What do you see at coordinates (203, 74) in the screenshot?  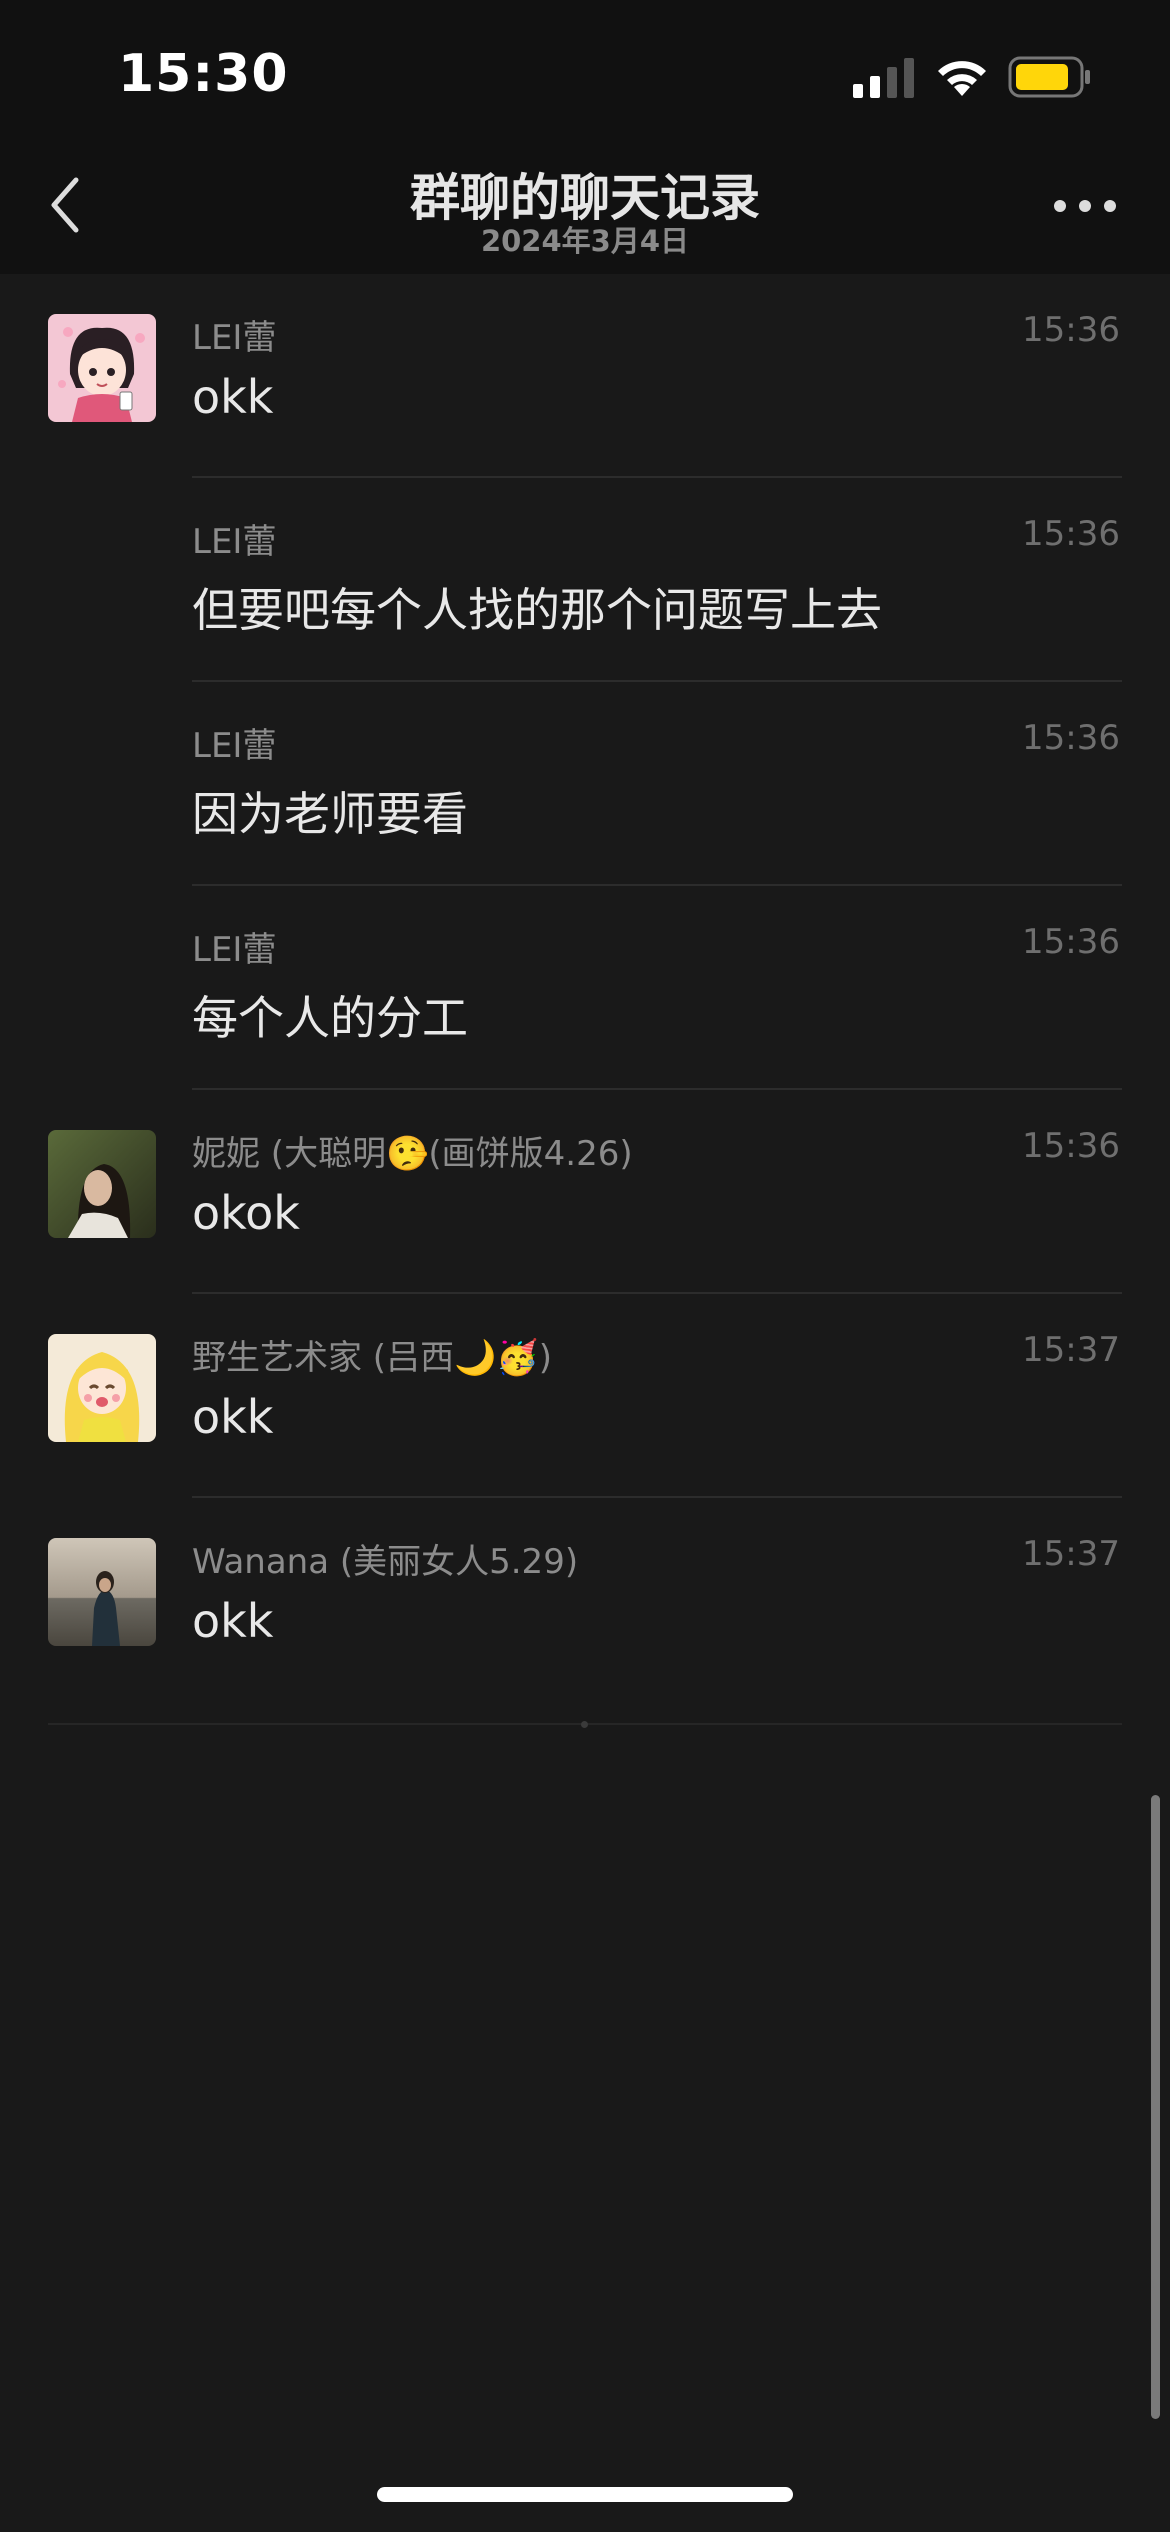 I see `status-time: 15:30` at bounding box center [203, 74].